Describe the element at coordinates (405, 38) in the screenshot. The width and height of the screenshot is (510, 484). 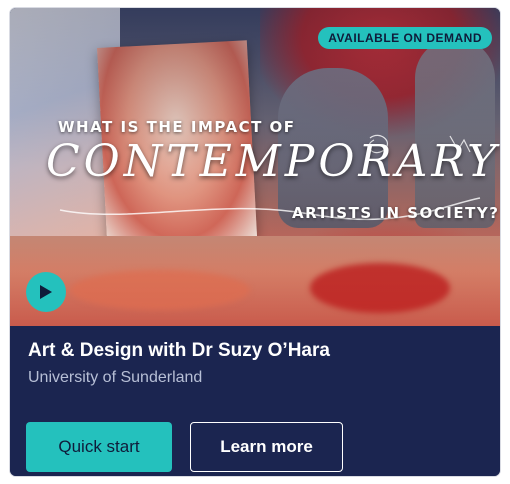
I see `availability-badge: AVAILABLE ON DEMAND` at that location.